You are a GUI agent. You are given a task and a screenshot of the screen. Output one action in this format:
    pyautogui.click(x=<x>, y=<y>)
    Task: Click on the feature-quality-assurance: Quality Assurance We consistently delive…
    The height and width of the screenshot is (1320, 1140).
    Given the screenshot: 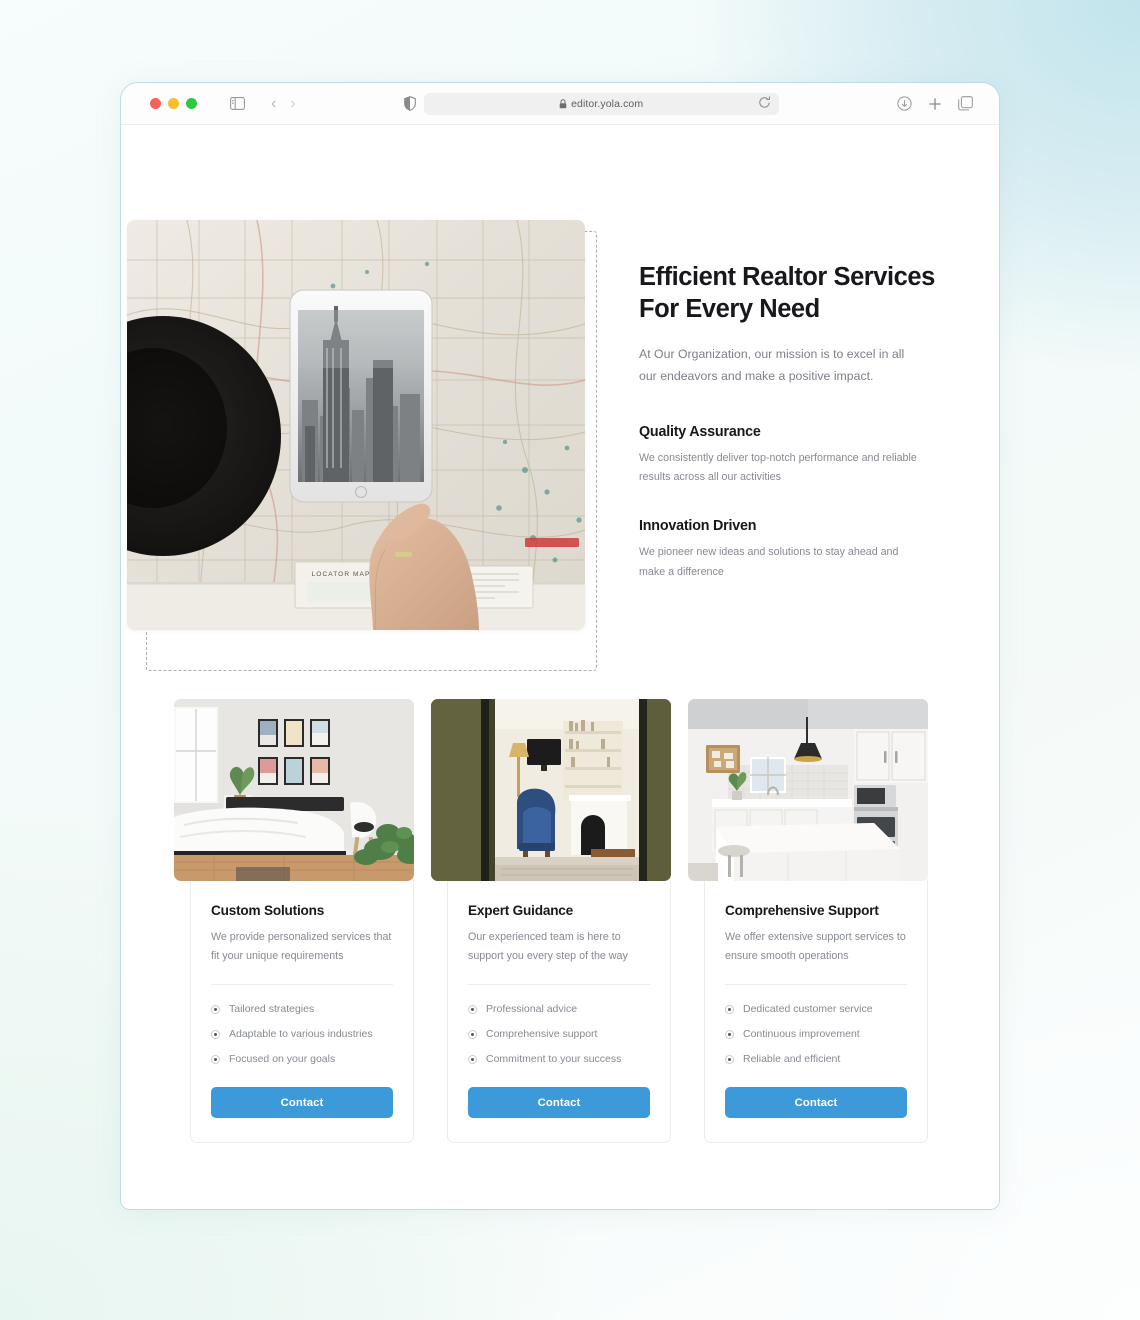 What is the action you would take?
    pyautogui.click(x=789, y=456)
    